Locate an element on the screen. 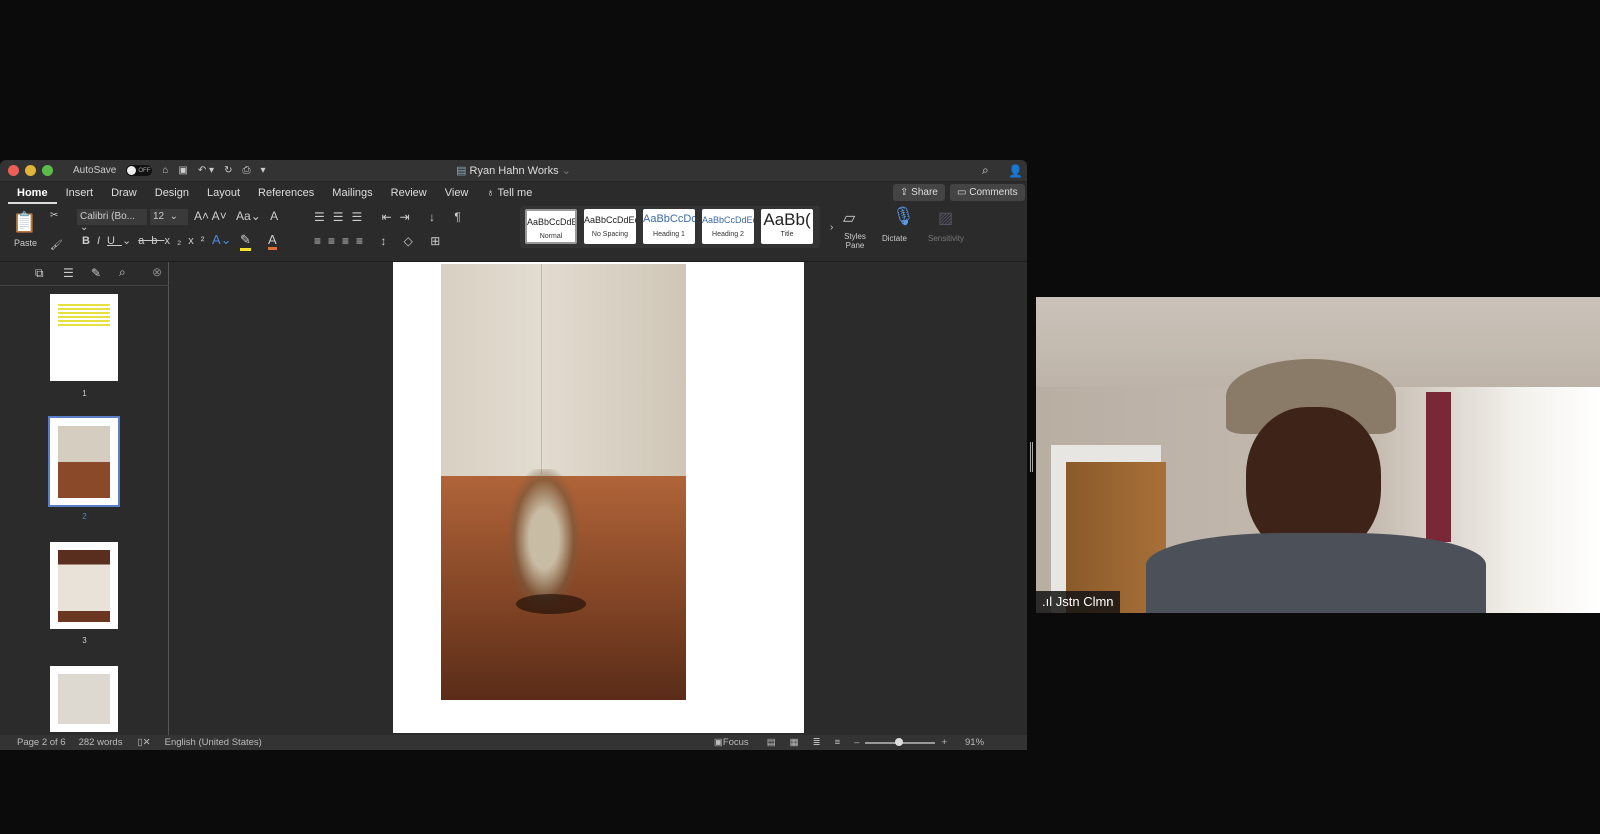 Image resolution: width=1600 pixels, height=834 pixels. share-label: Share is located at coordinates (924, 192).